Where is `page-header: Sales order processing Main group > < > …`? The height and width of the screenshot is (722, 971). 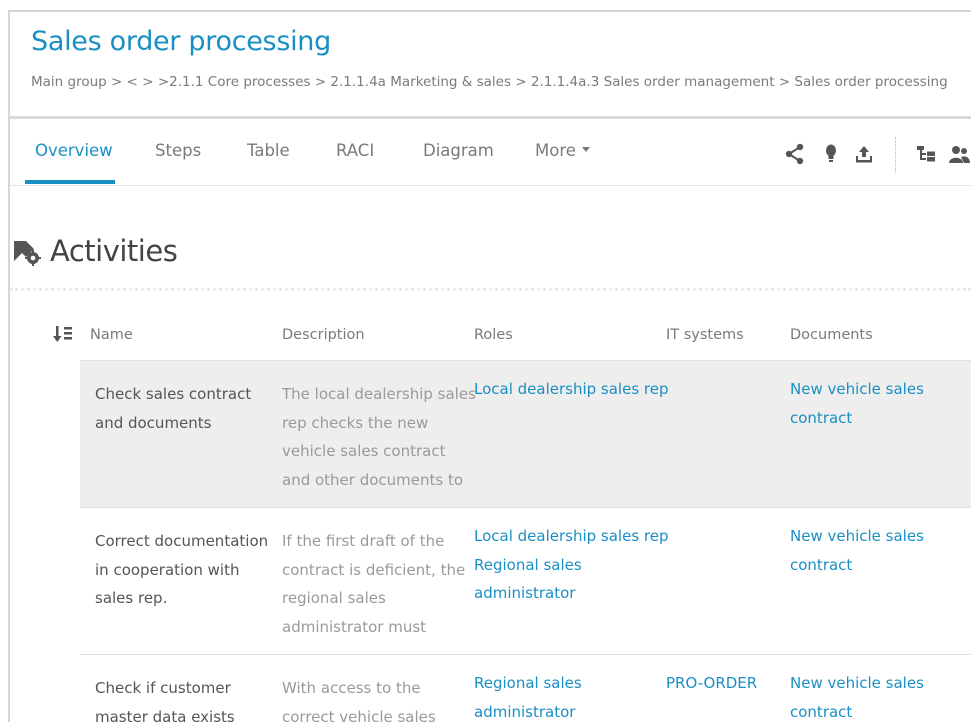
page-header: Sales order processing Main group > < > … is located at coordinates (490, 64).